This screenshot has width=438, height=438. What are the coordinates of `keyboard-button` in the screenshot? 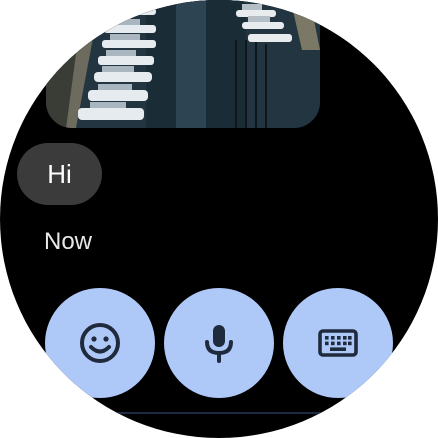 It's located at (338, 343).